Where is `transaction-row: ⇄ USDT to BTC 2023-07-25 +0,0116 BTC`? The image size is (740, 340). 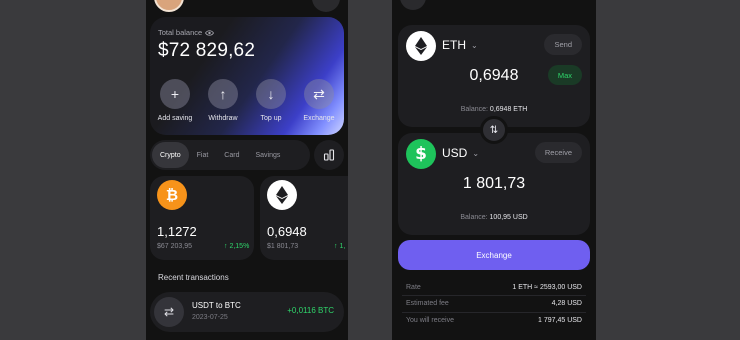 transaction-row: ⇄ USDT to BTC 2023-07-25 +0,0116 BTC is located at coordinates (247, 312).